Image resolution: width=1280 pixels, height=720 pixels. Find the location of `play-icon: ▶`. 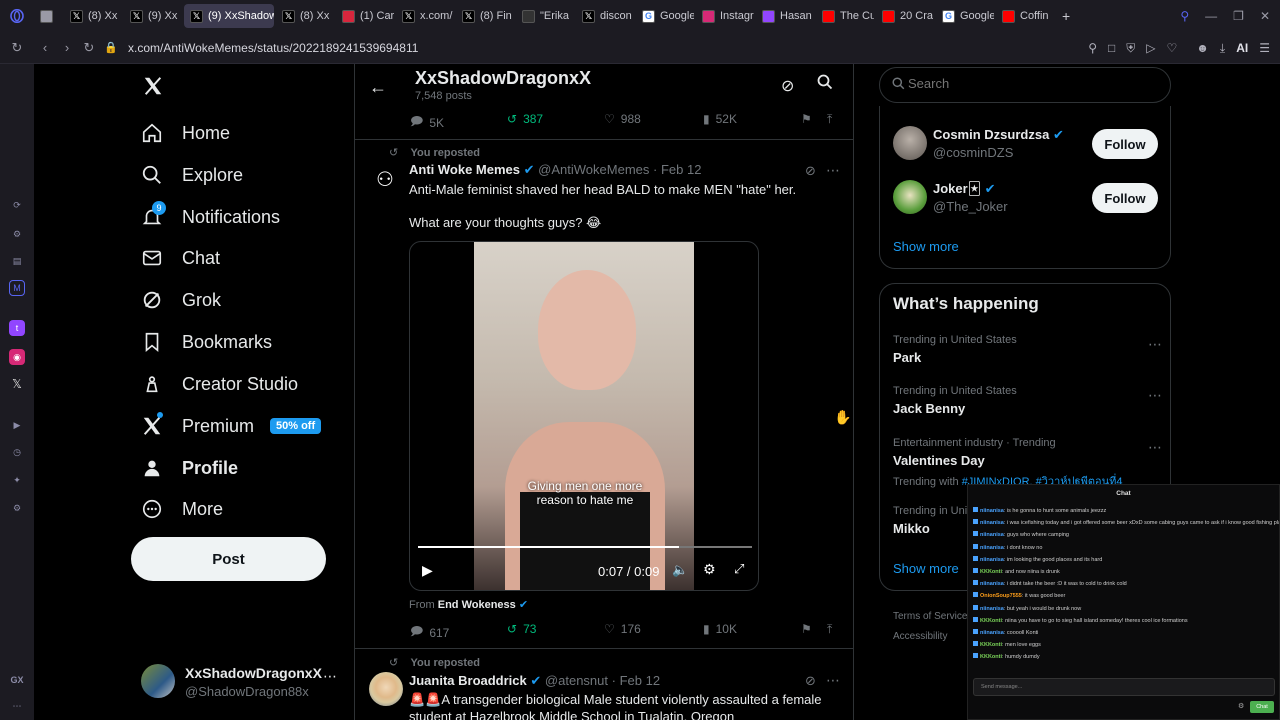

play-icon: ▶ is located at coordinates (427, 570).